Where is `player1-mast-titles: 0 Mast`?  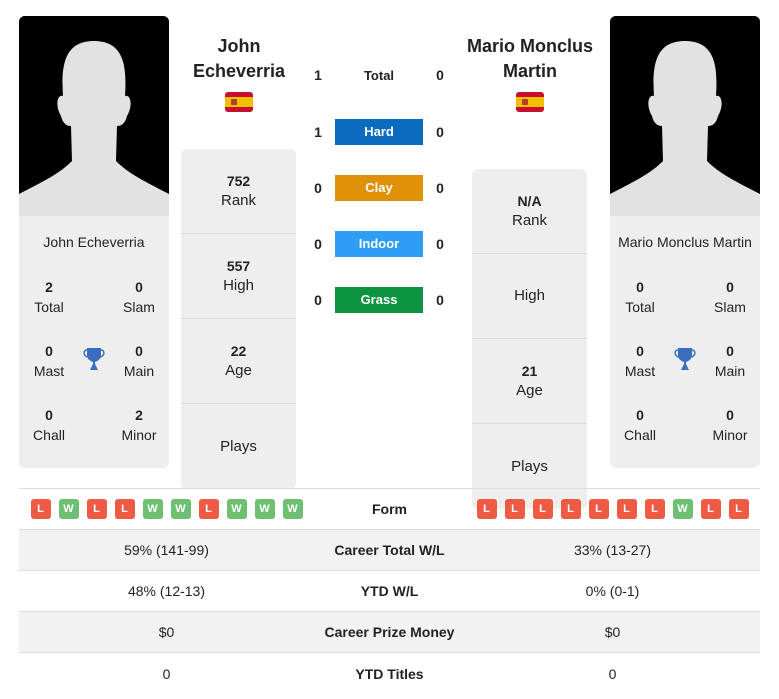 player1-mast-titles: 0 Mast is located at coordinates (49, 361).